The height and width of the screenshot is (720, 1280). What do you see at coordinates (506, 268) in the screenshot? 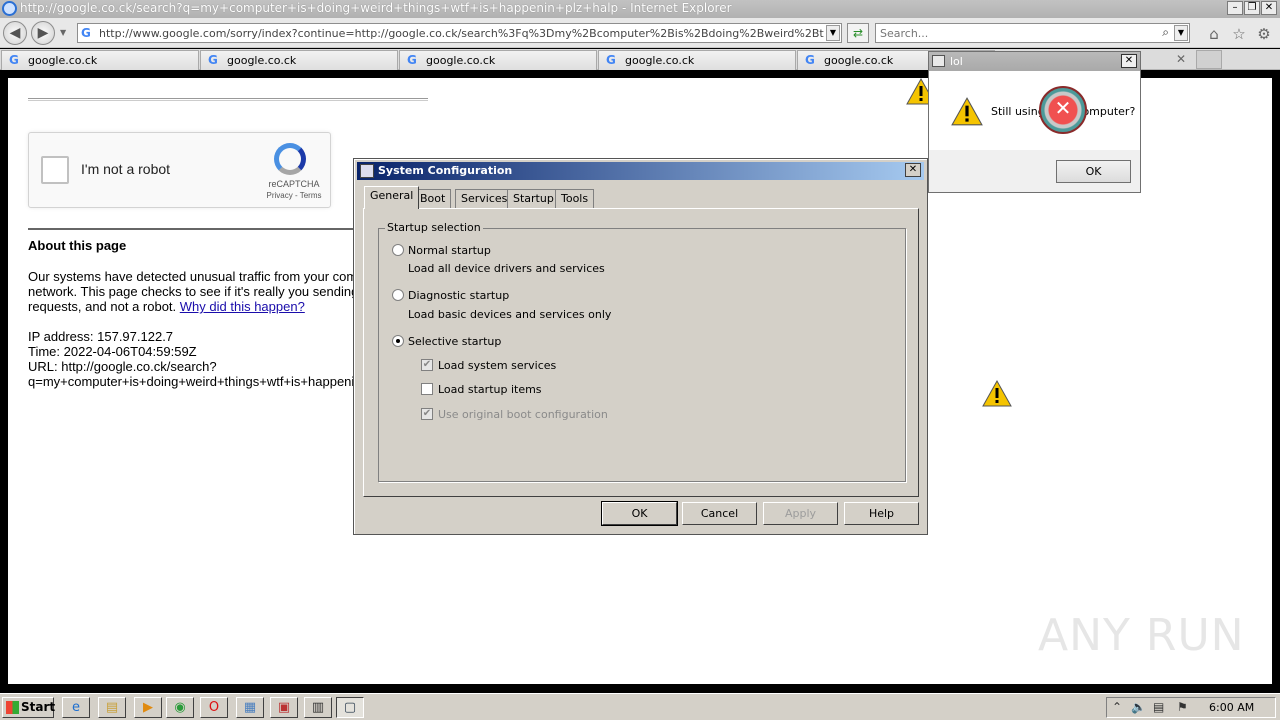
I see `normal-startup-desc: Load all device drivers and services` at bounding box center [506, 268].